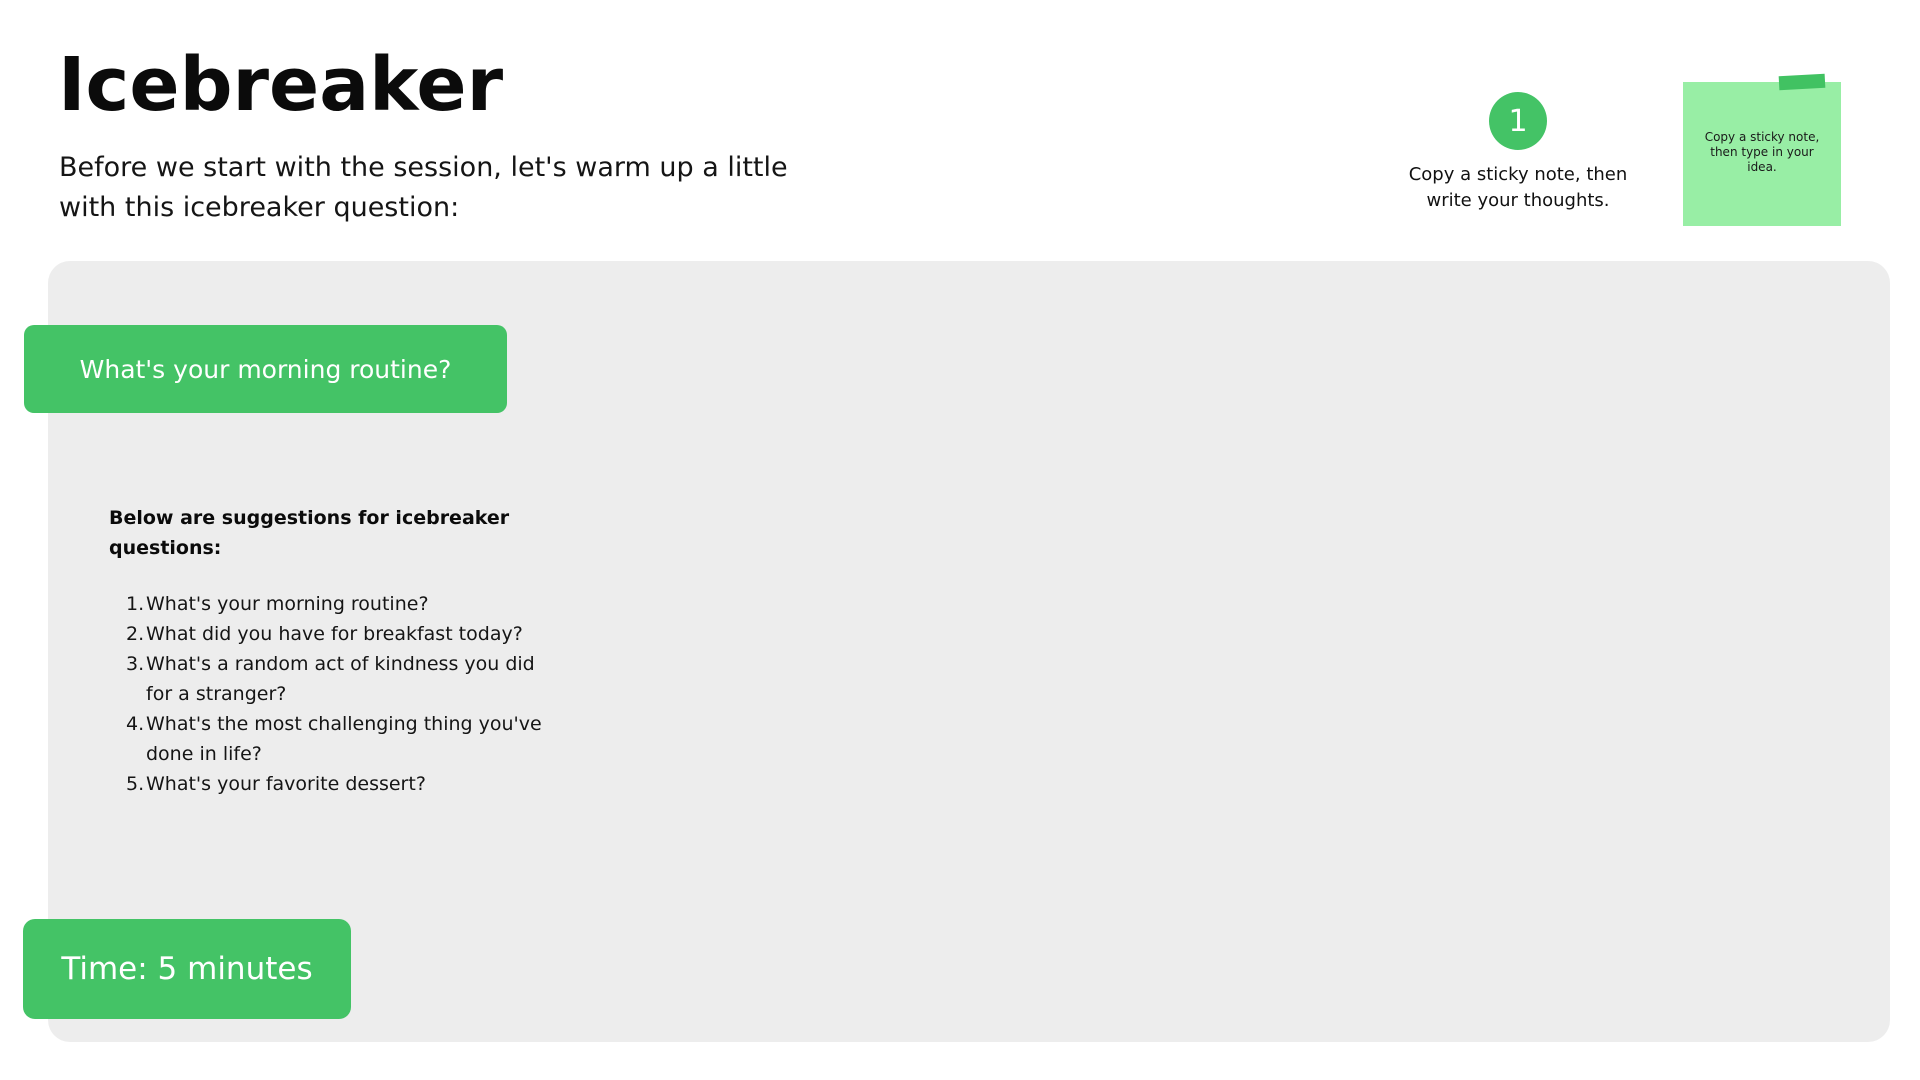 The width and height of the screenshot is (1920, 1080). I want to click on list-item-text: What did you have for breakfast today?, so click(334, 634).